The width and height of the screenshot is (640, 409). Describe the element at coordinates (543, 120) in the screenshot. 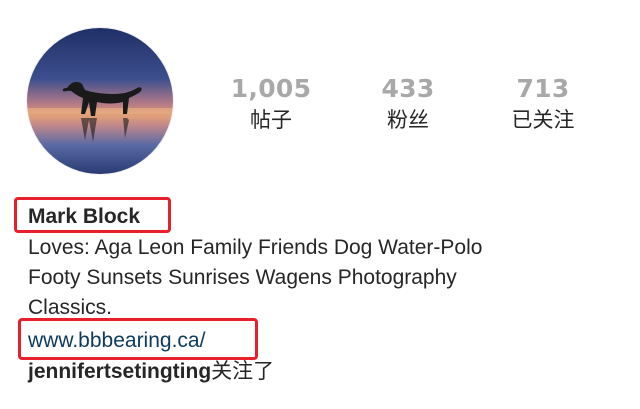

I see `following-label: 已关注` at that location.